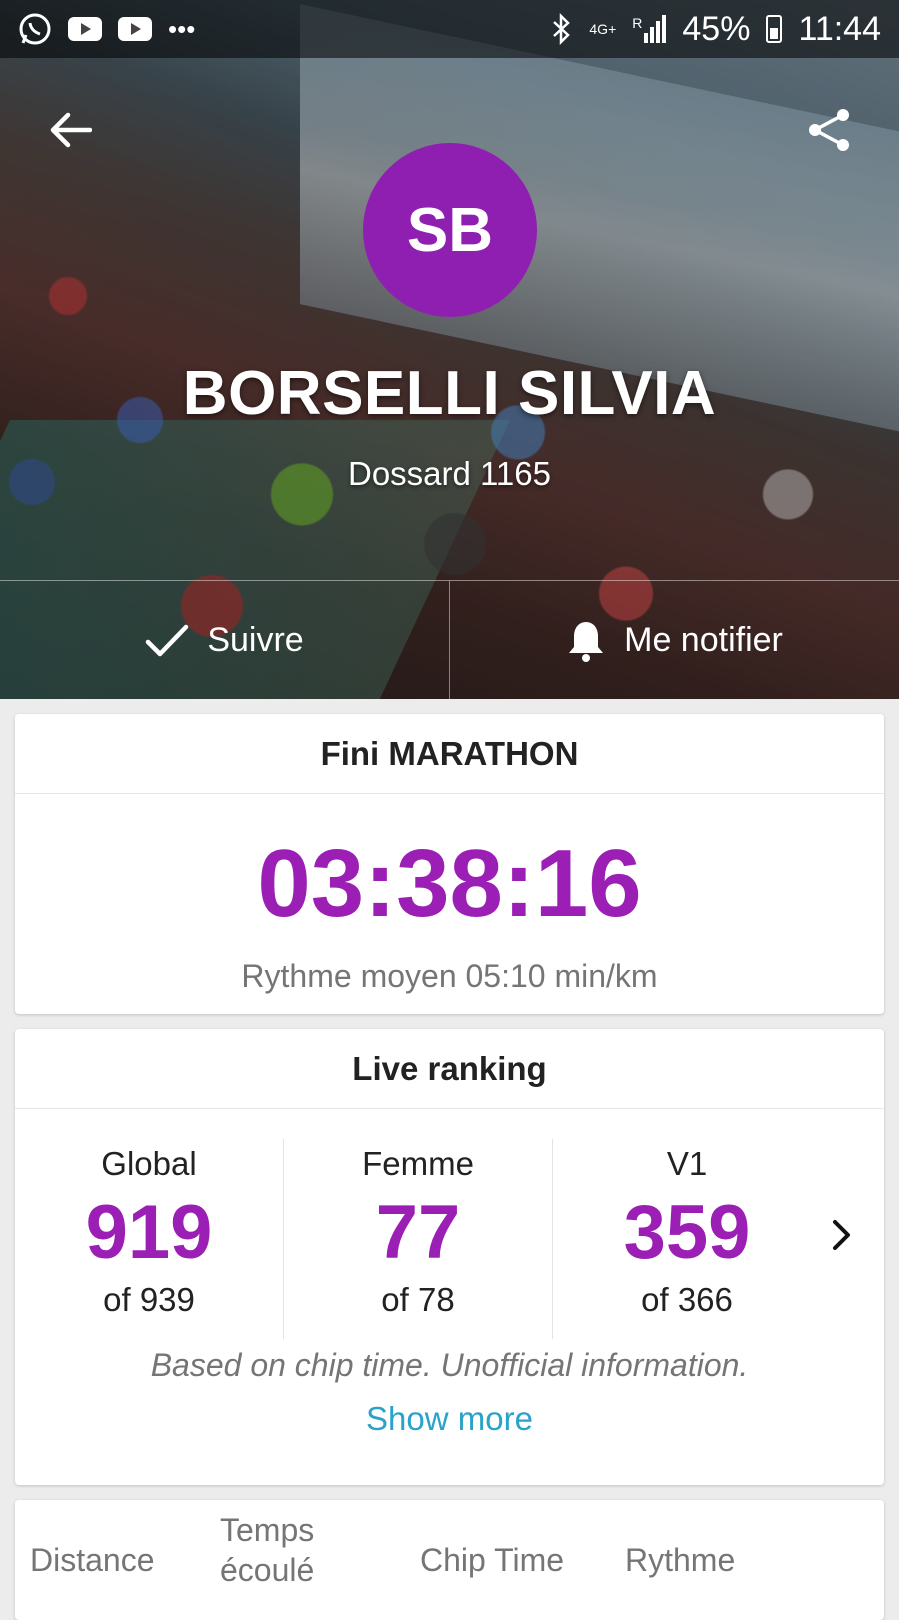 The width and height of the screenshot is (899, 1620). I want to click on arrow-left-icon, so click(71, 130).